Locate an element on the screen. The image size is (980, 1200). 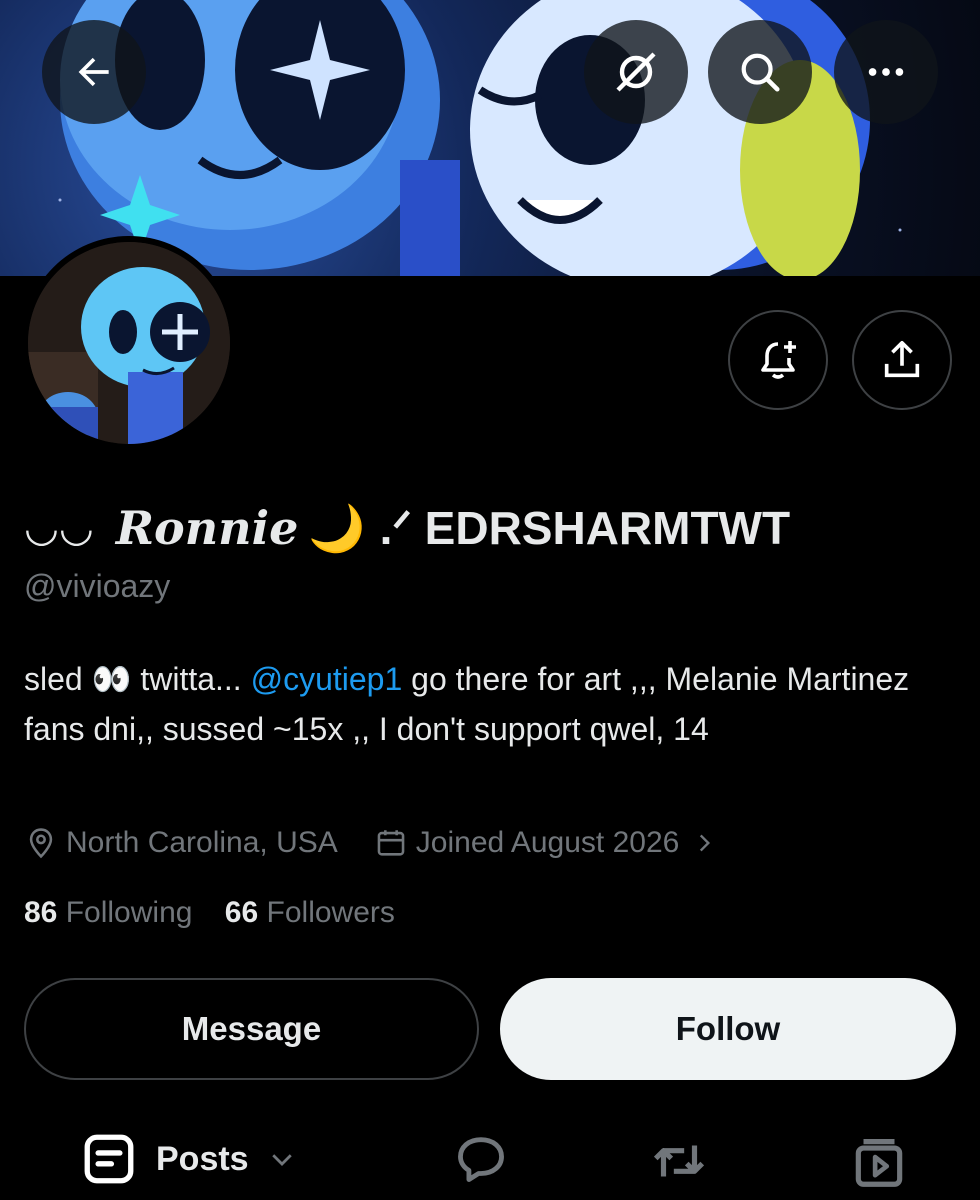
tab-replies is located at coordinates (481, 1159).